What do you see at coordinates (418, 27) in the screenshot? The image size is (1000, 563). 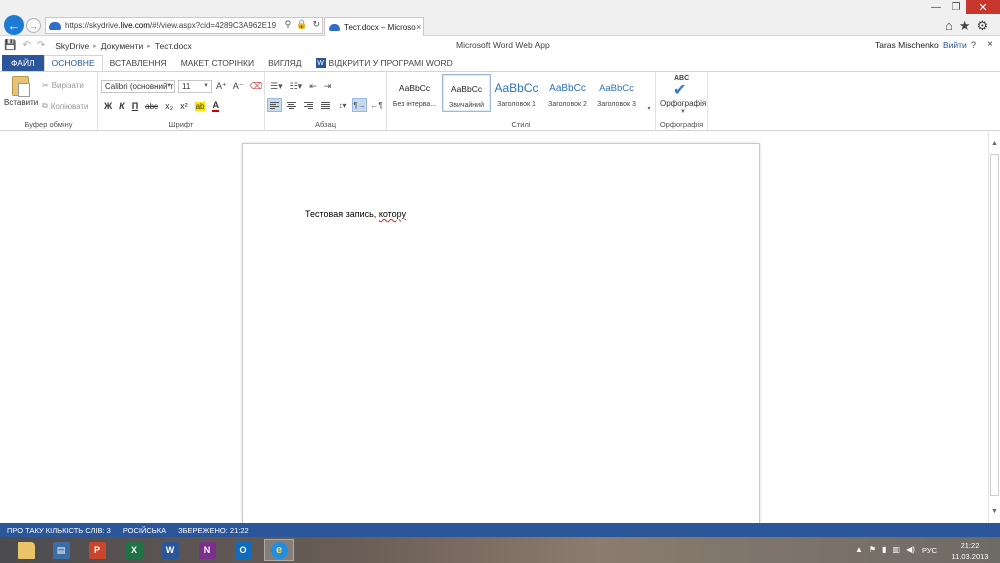 I see `tab-close-icon: ×` at bounding box center [418, 27].